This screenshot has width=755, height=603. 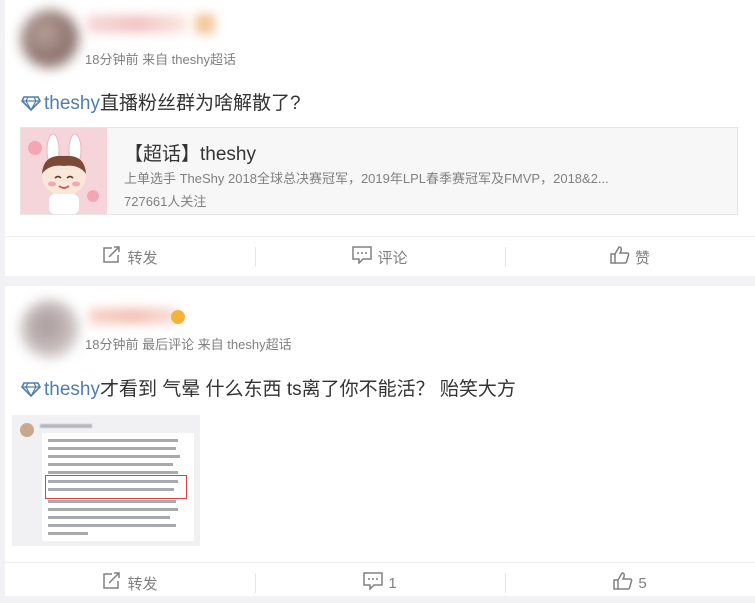 I want to click on post-meta: 18分钟前 最后评论 来自 theshy超话, so click(x=188, y=344).